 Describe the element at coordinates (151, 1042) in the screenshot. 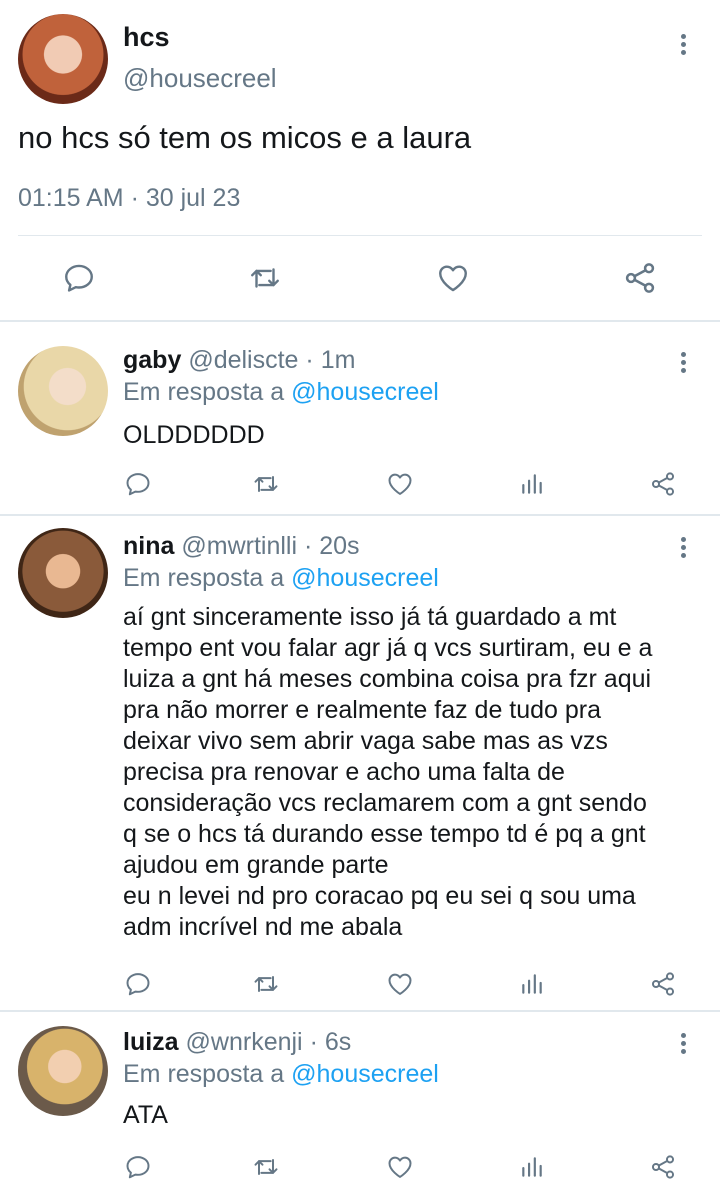

I see `author-name: luiza` at that location.